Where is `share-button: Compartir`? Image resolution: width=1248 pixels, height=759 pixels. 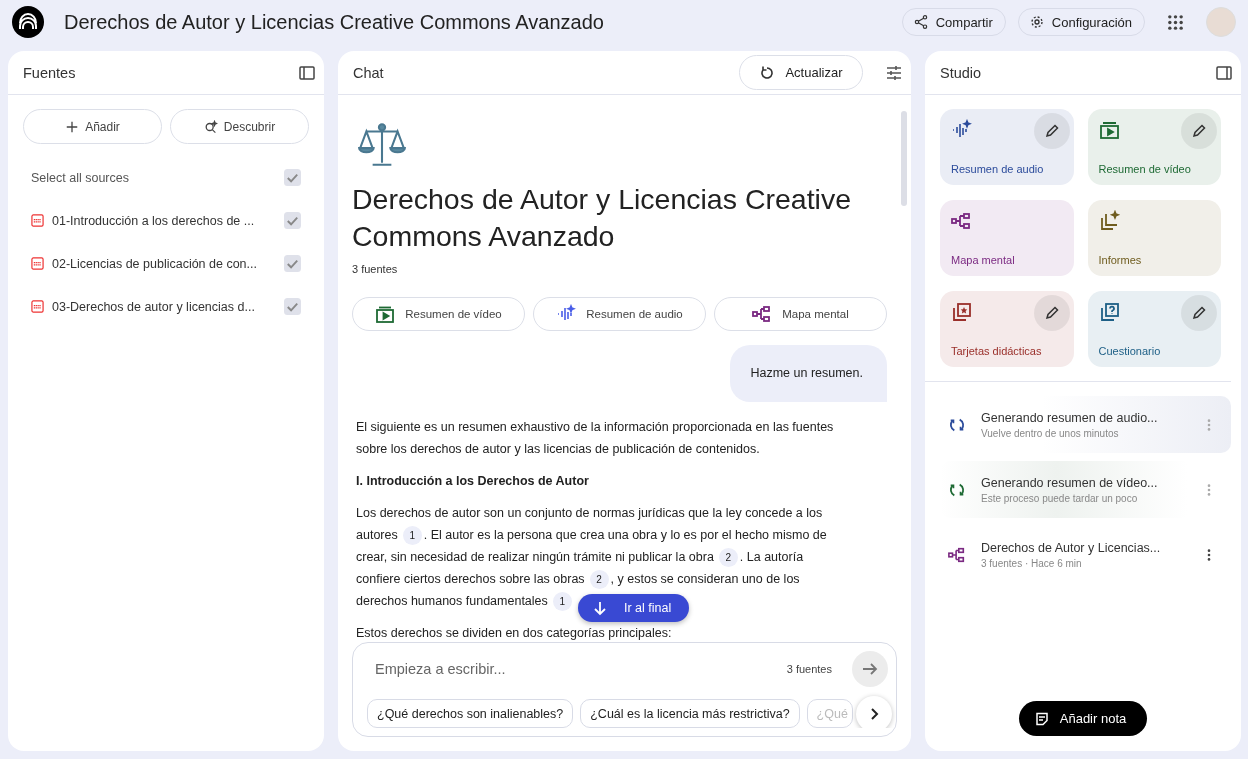
share-button: Compartir is located at coordinates (953, 22).